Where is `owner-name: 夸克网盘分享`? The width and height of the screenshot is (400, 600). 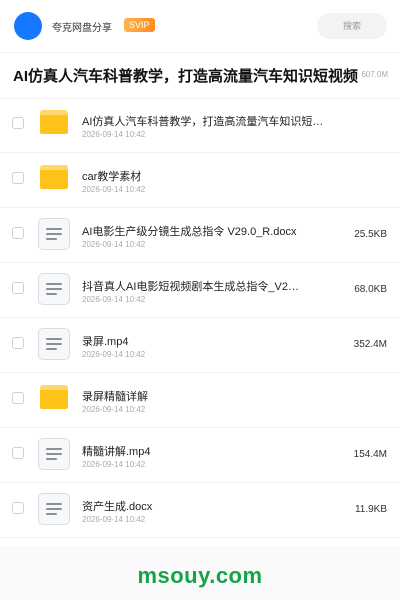
owner-name: 夸克网盘分享 is located at coordinates (82, 28).